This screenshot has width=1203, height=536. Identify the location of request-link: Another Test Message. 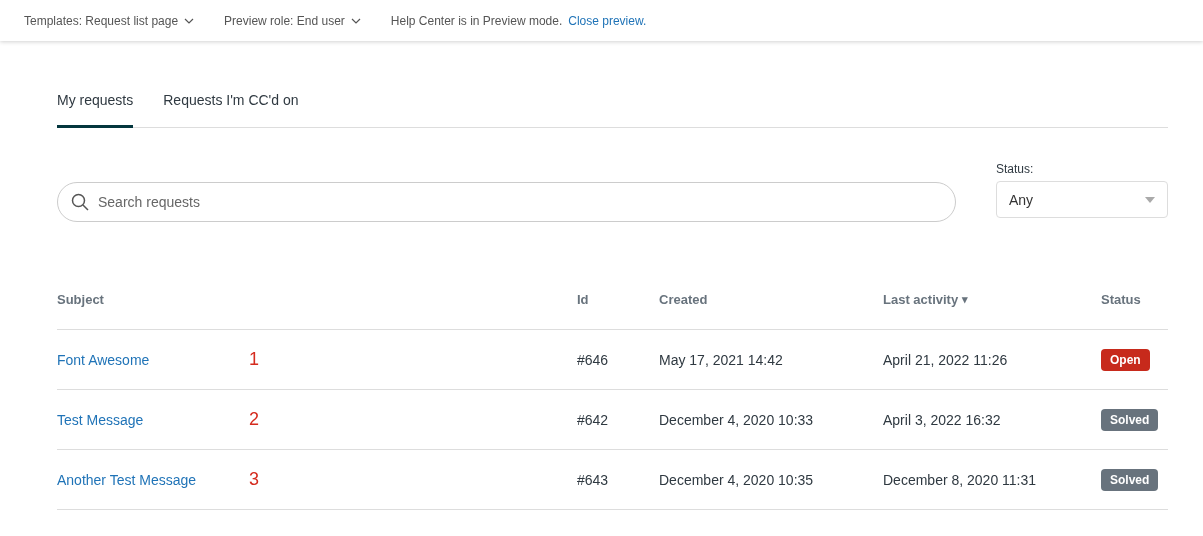
(153, 479).